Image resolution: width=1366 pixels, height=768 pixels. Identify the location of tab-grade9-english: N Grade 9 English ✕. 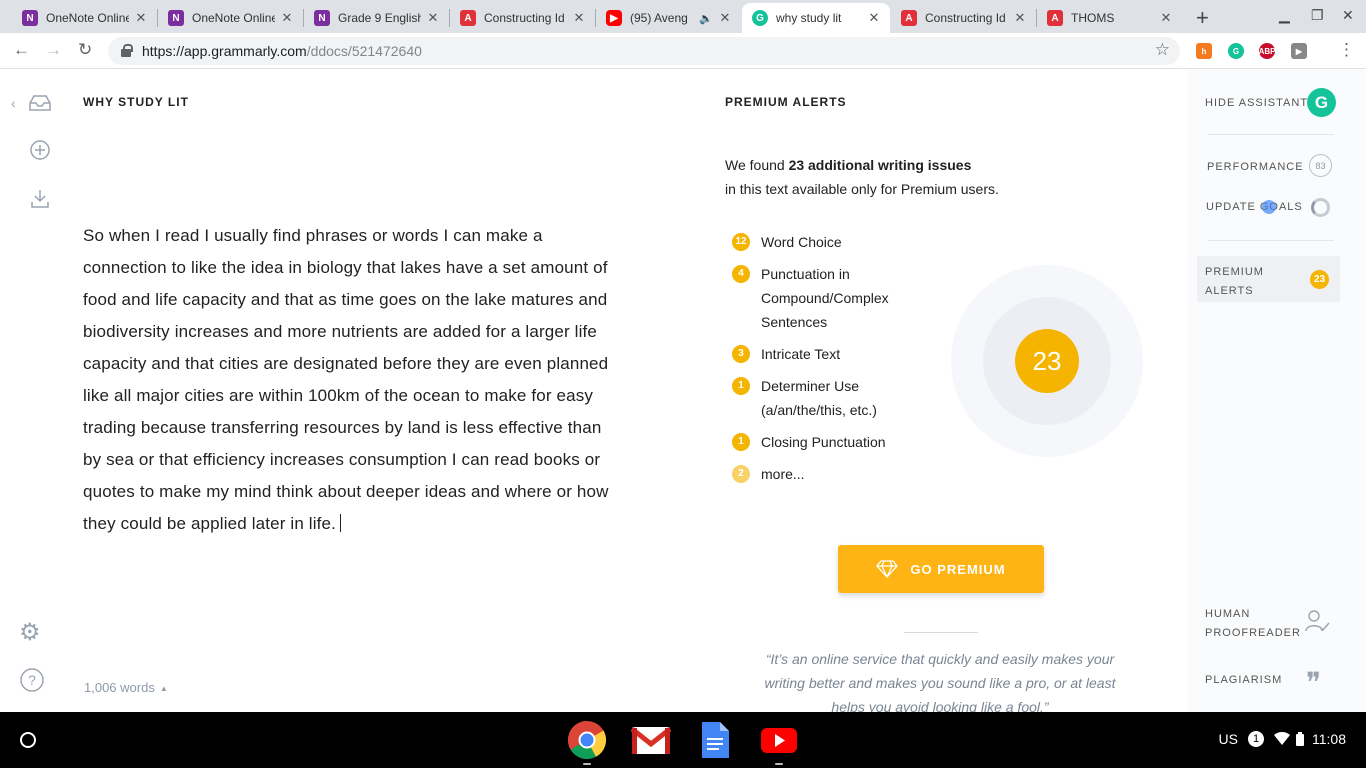
(376, 18).